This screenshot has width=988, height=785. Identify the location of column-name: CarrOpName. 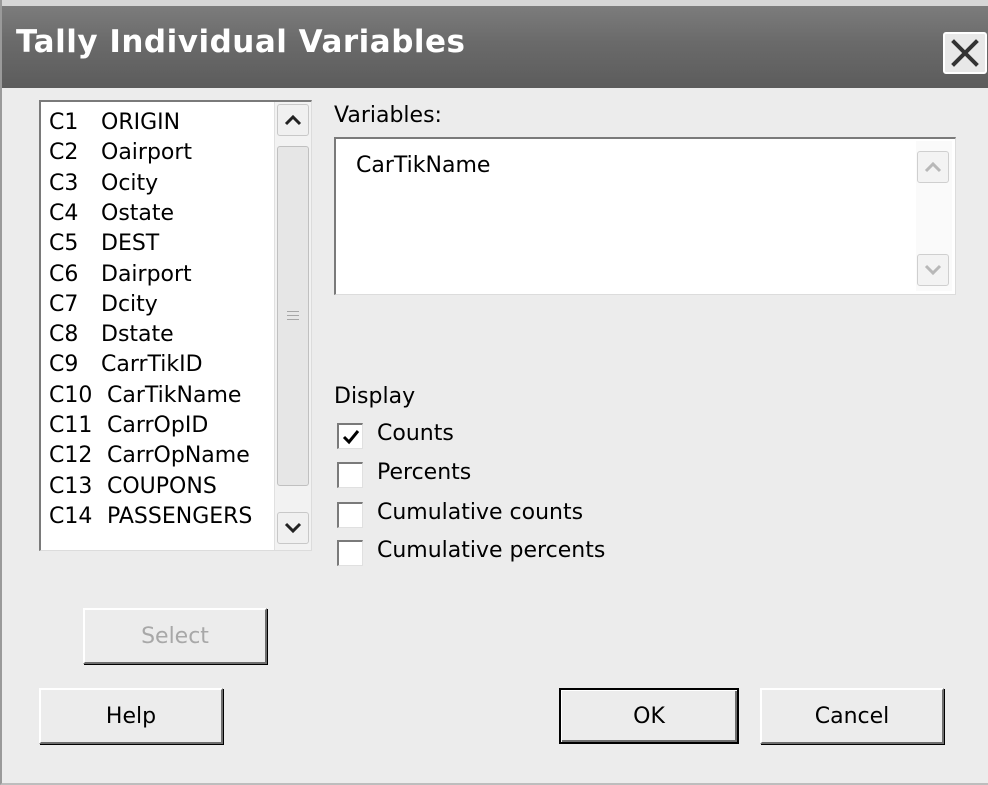
(178, 456).